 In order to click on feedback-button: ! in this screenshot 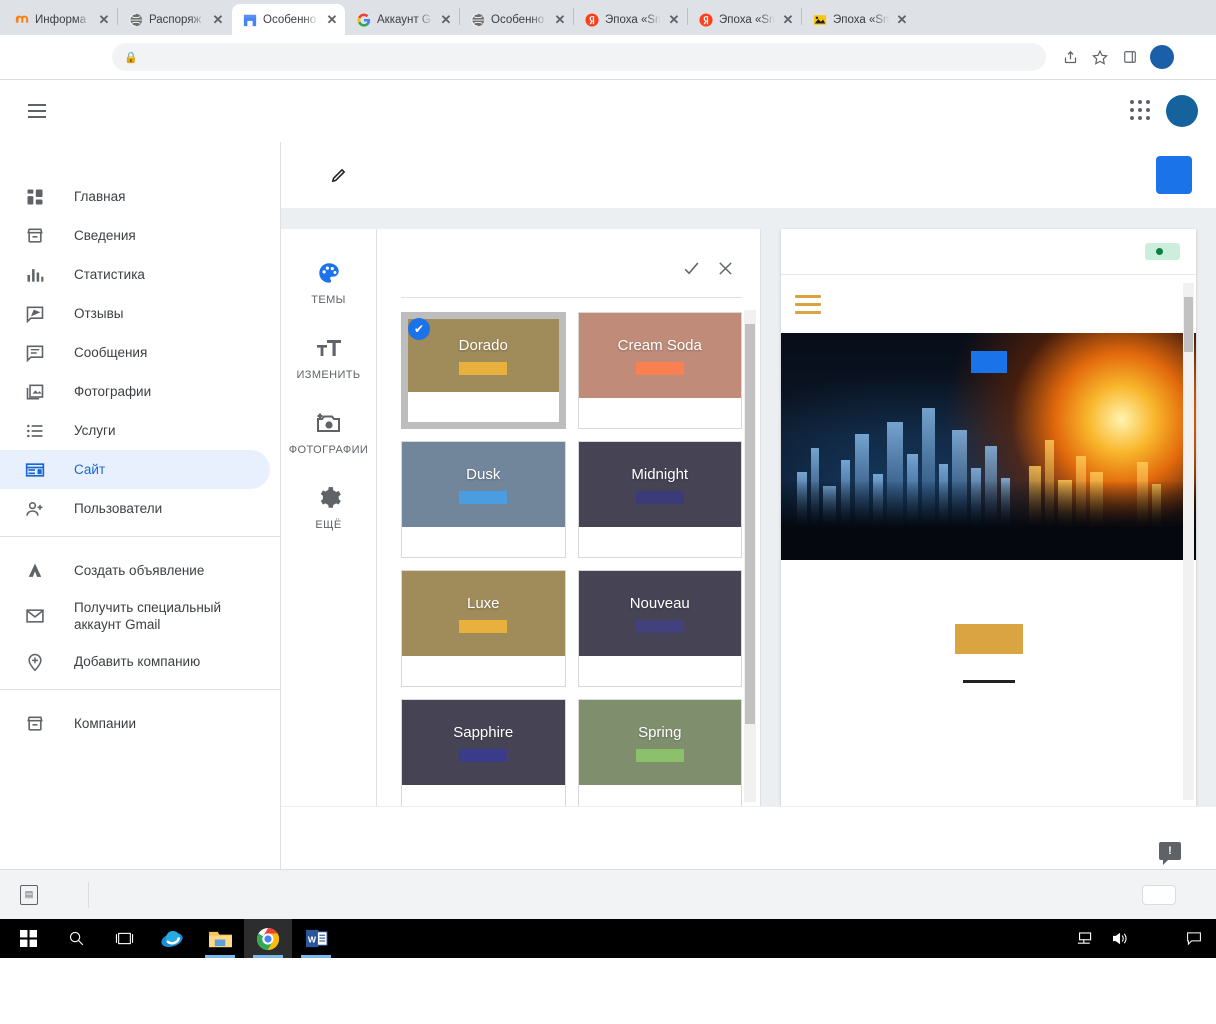, I will do `click(1174, 853)`.